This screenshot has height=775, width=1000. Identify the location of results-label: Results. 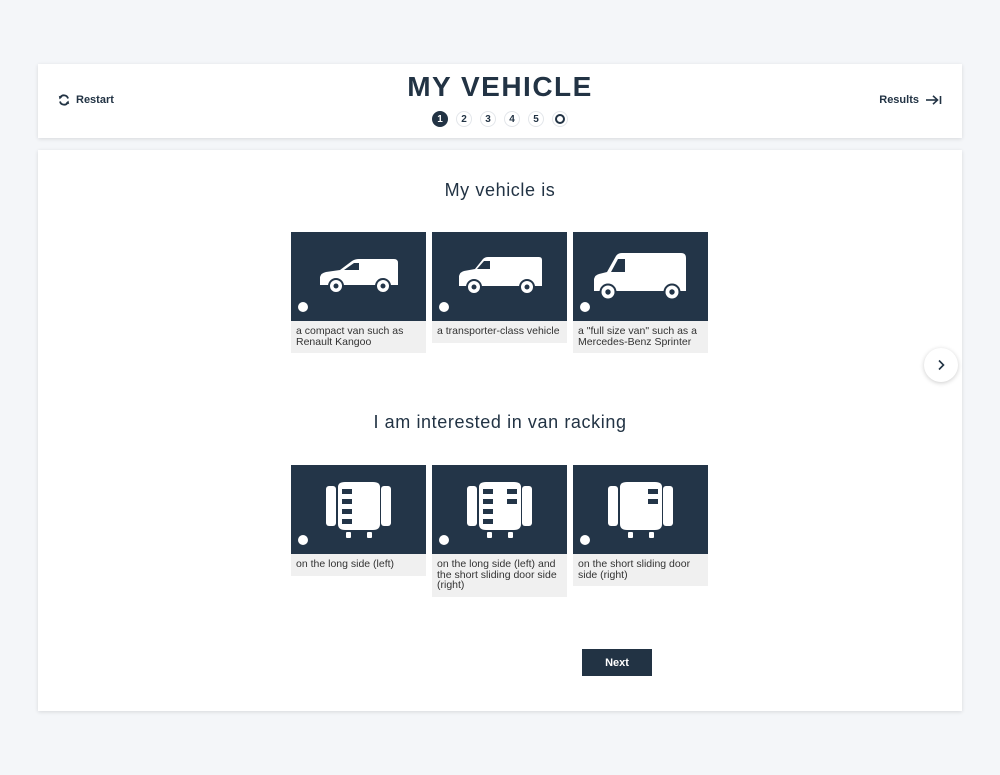
(899, 100).